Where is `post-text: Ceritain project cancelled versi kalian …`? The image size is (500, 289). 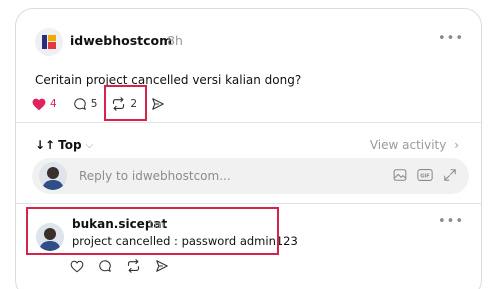 post-text: Ceritain project cancelled versi kalian … is located at coordinates (168, 80).